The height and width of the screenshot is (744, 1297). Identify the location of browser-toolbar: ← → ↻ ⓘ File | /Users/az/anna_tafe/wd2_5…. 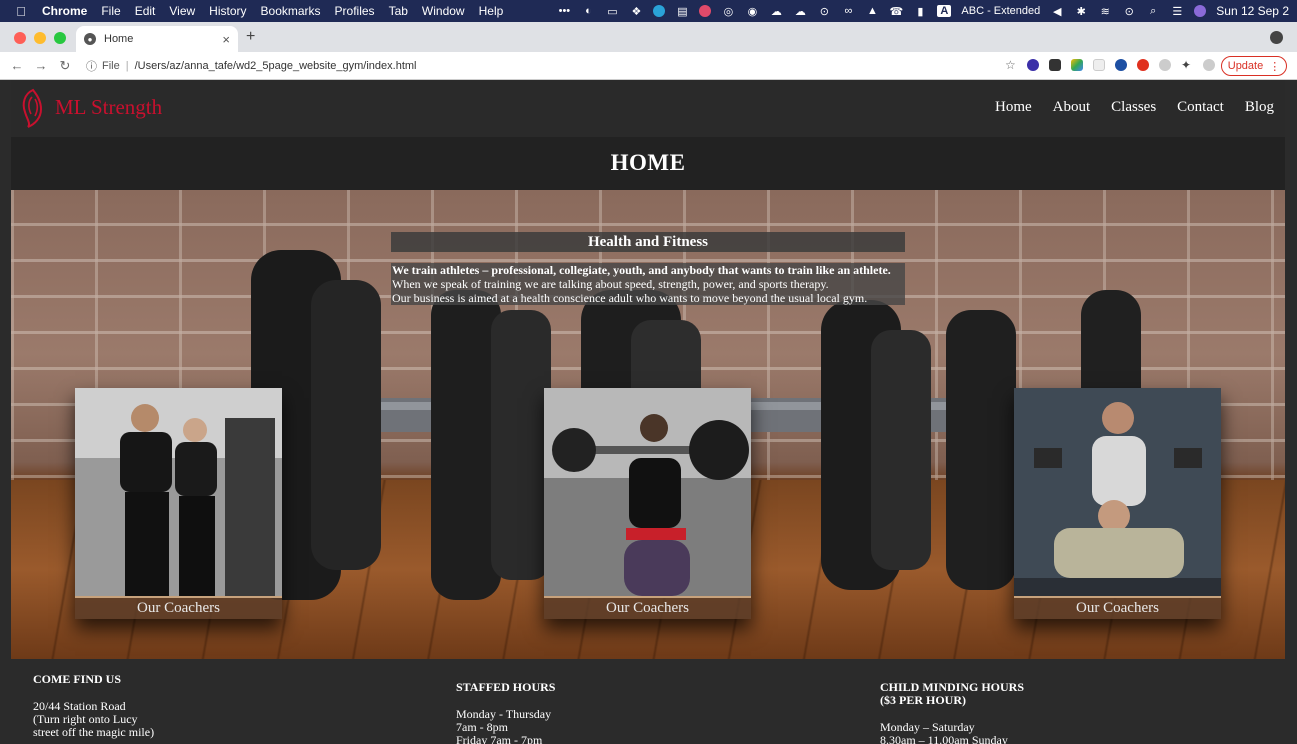
(648, 66).